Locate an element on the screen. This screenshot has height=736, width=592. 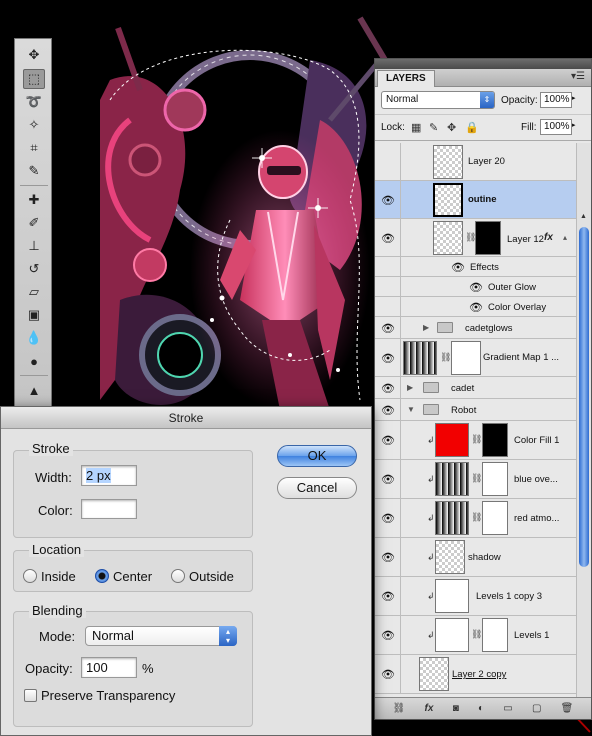
scroll-up-icon: ▲ is located at coordinates (583, 216).